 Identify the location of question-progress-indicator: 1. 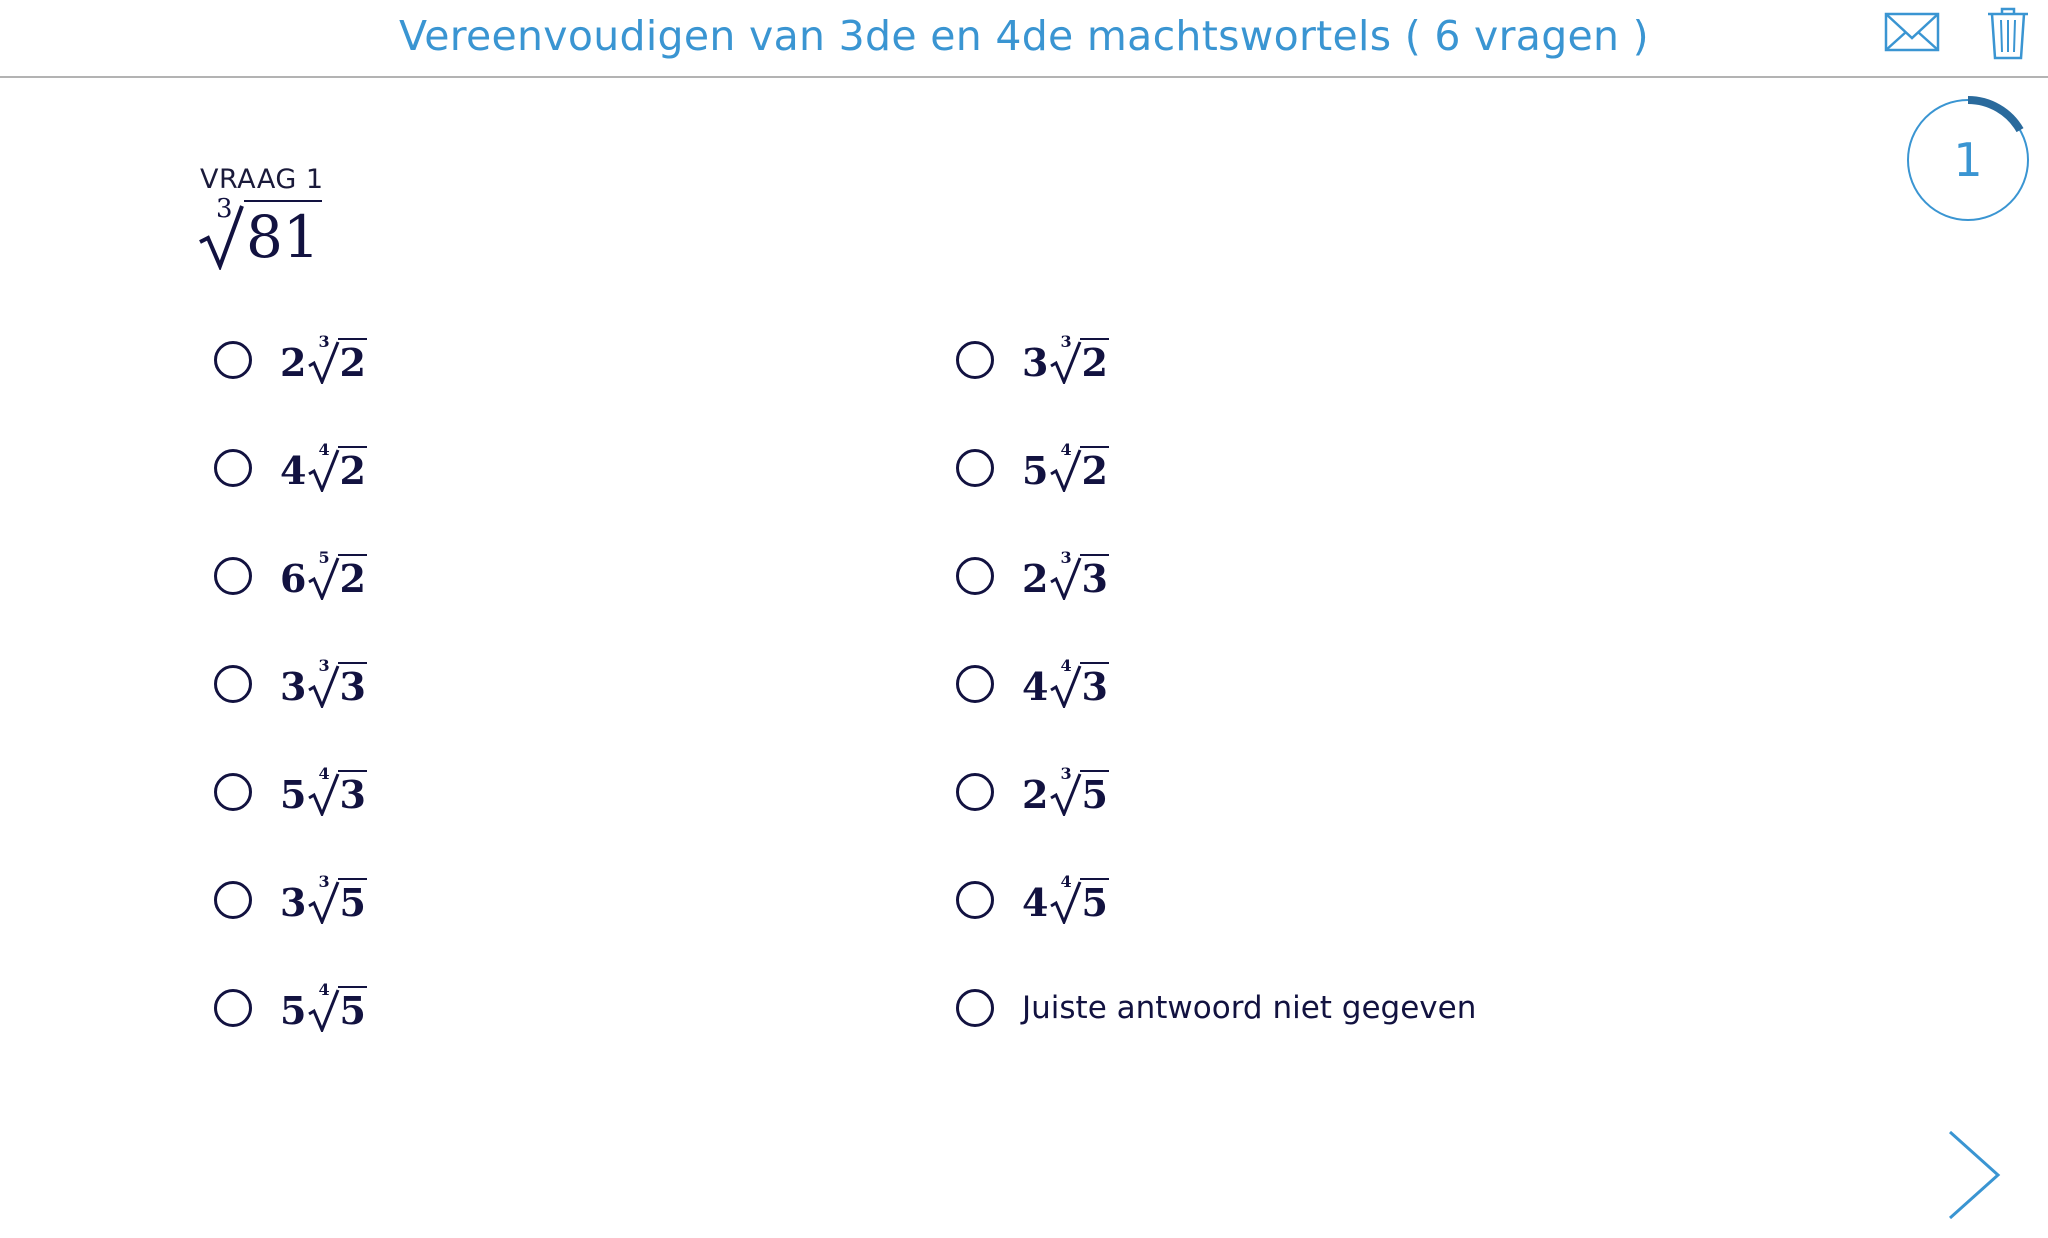
(1968, 160).